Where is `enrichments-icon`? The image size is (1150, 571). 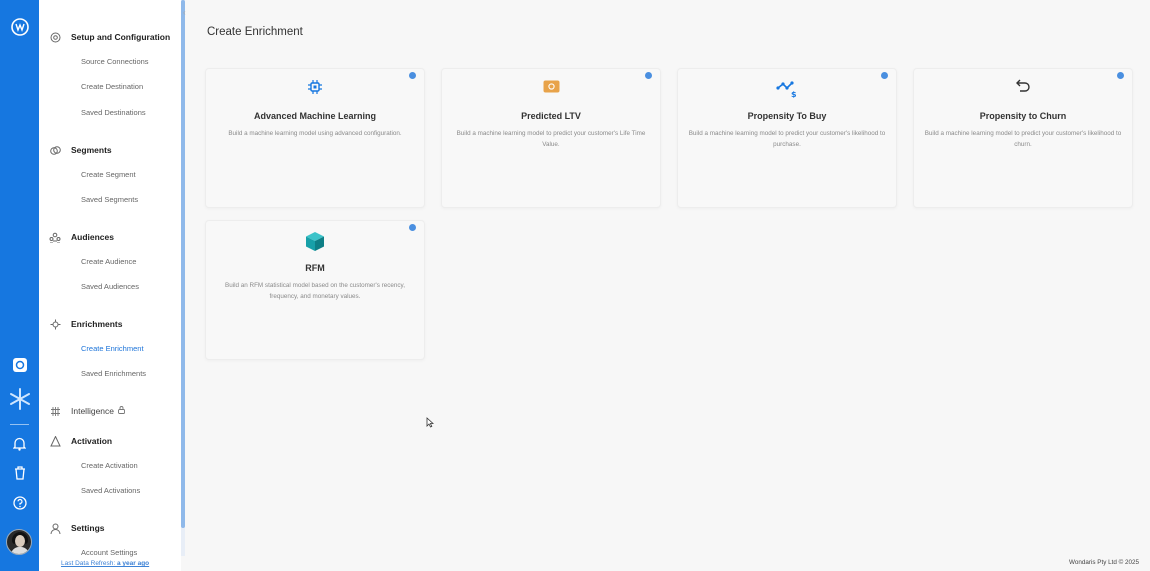 enrichments-icon is located at coordinates (55, 324).